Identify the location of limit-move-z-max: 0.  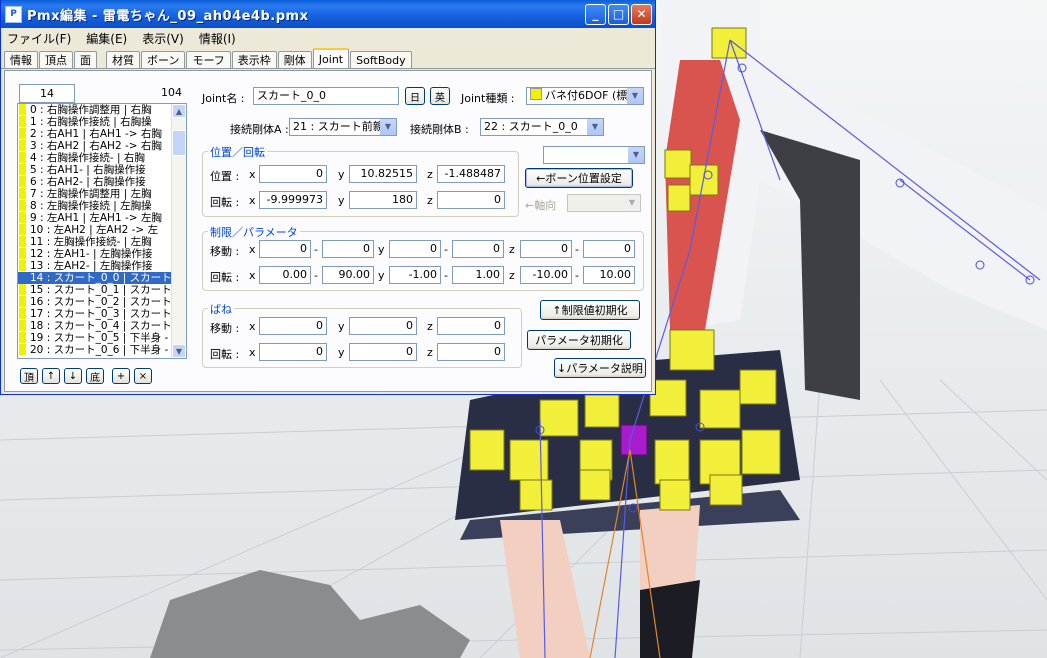
(609, 249).